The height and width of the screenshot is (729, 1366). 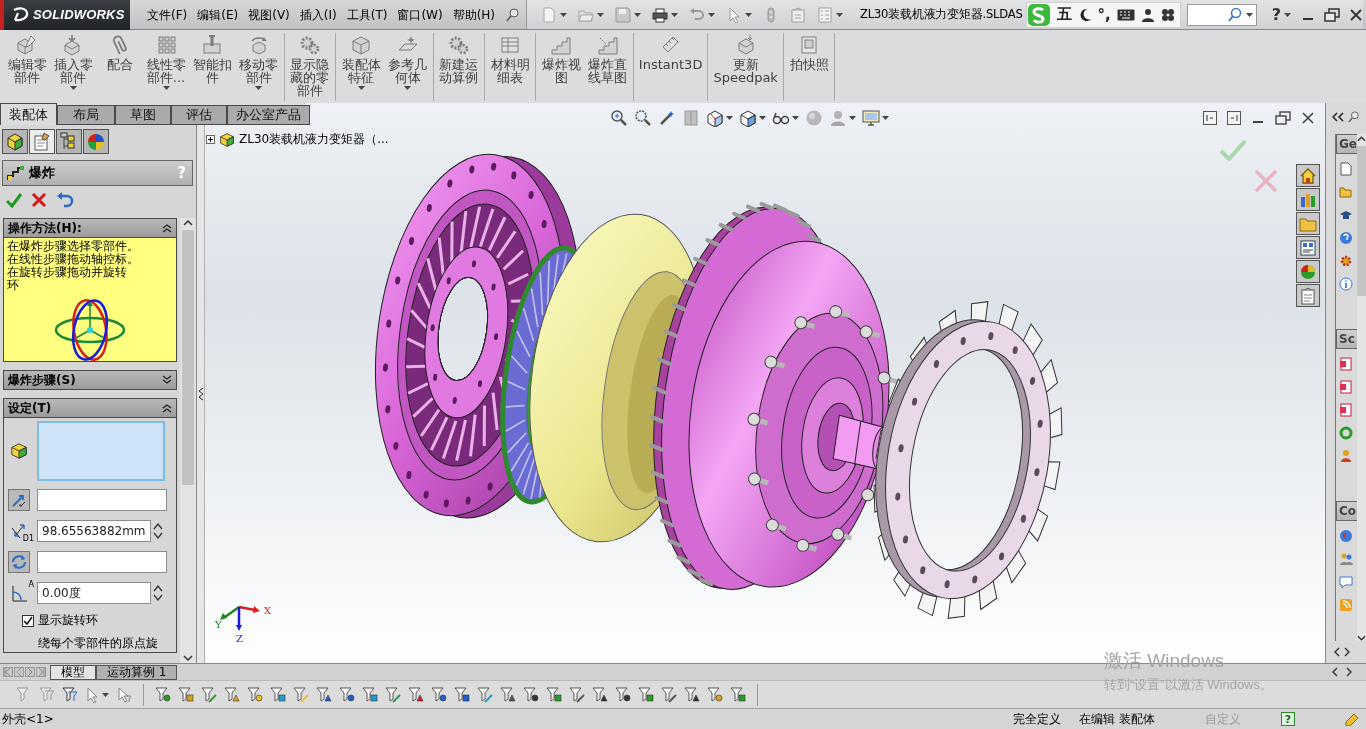 What do you see at coordinates (199, 115) in the screenshot?
I see `command-tab: 评估` at bounding box center [199, 115].